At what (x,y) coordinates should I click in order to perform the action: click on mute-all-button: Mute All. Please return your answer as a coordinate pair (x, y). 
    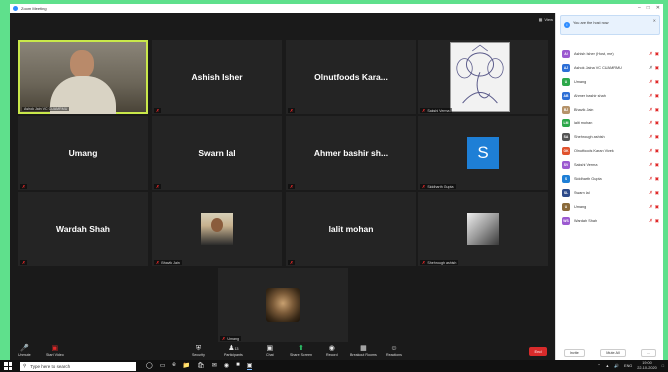
    Looking at the image, I should click on (613, 353).